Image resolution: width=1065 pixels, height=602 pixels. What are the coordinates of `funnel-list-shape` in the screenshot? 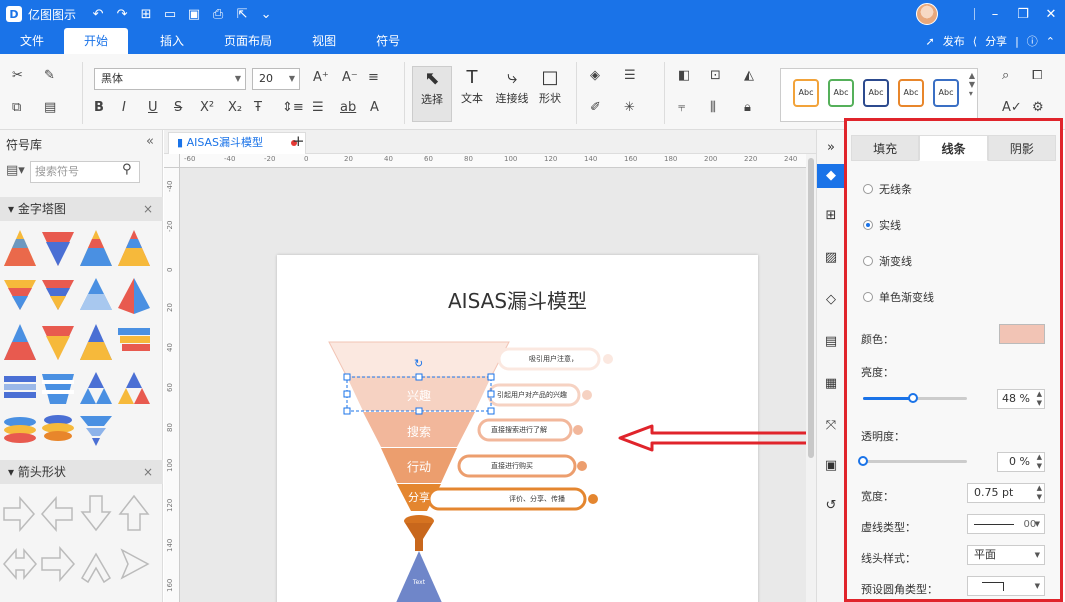 It's located at (58, 389).